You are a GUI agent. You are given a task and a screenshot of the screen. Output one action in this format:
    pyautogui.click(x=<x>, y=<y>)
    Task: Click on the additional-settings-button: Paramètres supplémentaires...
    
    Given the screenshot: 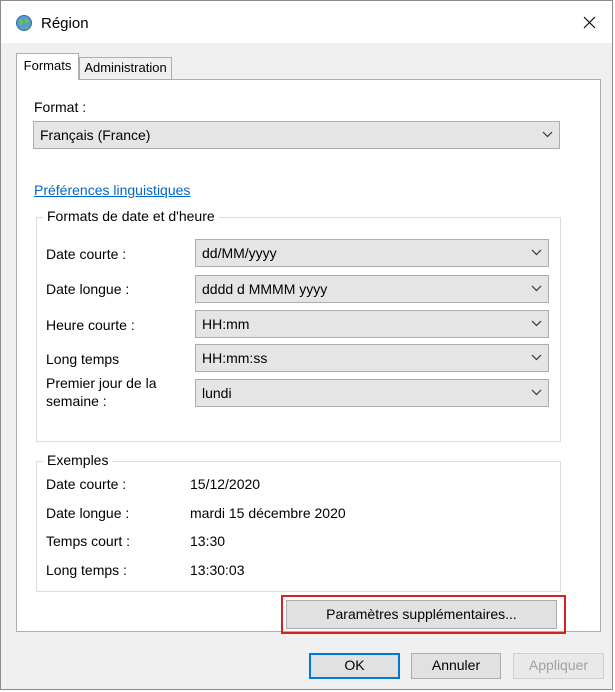 What is the action you would take?
    pyautogui.click(x=421, y=614)
    